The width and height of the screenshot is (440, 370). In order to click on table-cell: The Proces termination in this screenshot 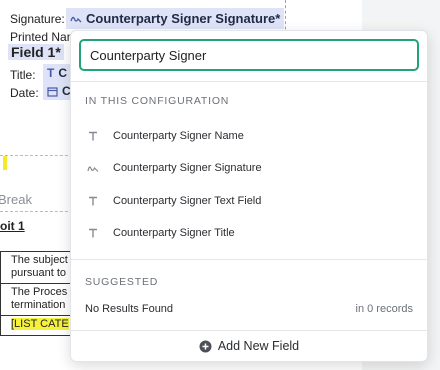, I will do `click(40, 299)`.